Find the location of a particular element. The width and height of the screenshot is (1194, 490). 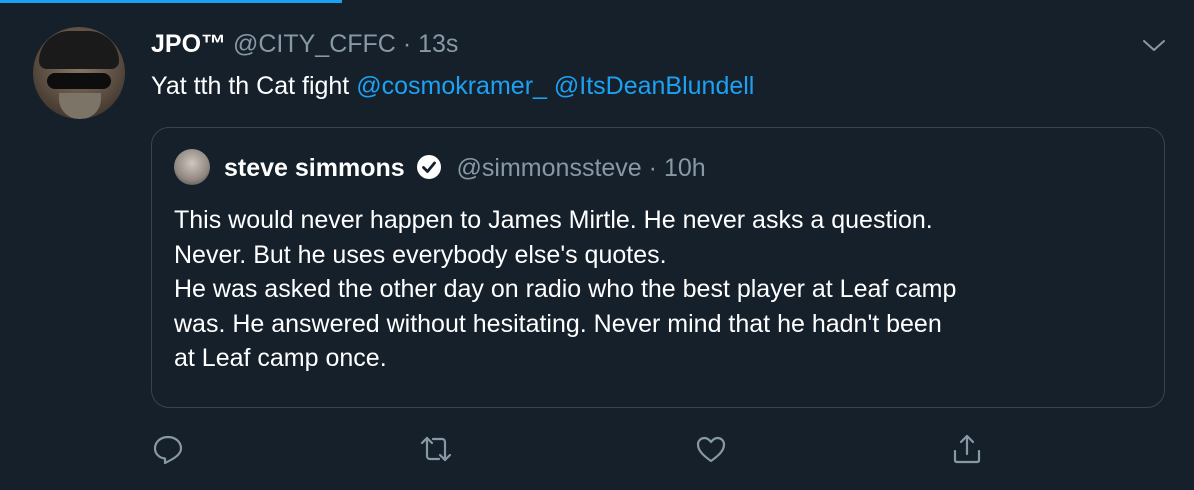

reply-icon is located at coordinates (168, 450).